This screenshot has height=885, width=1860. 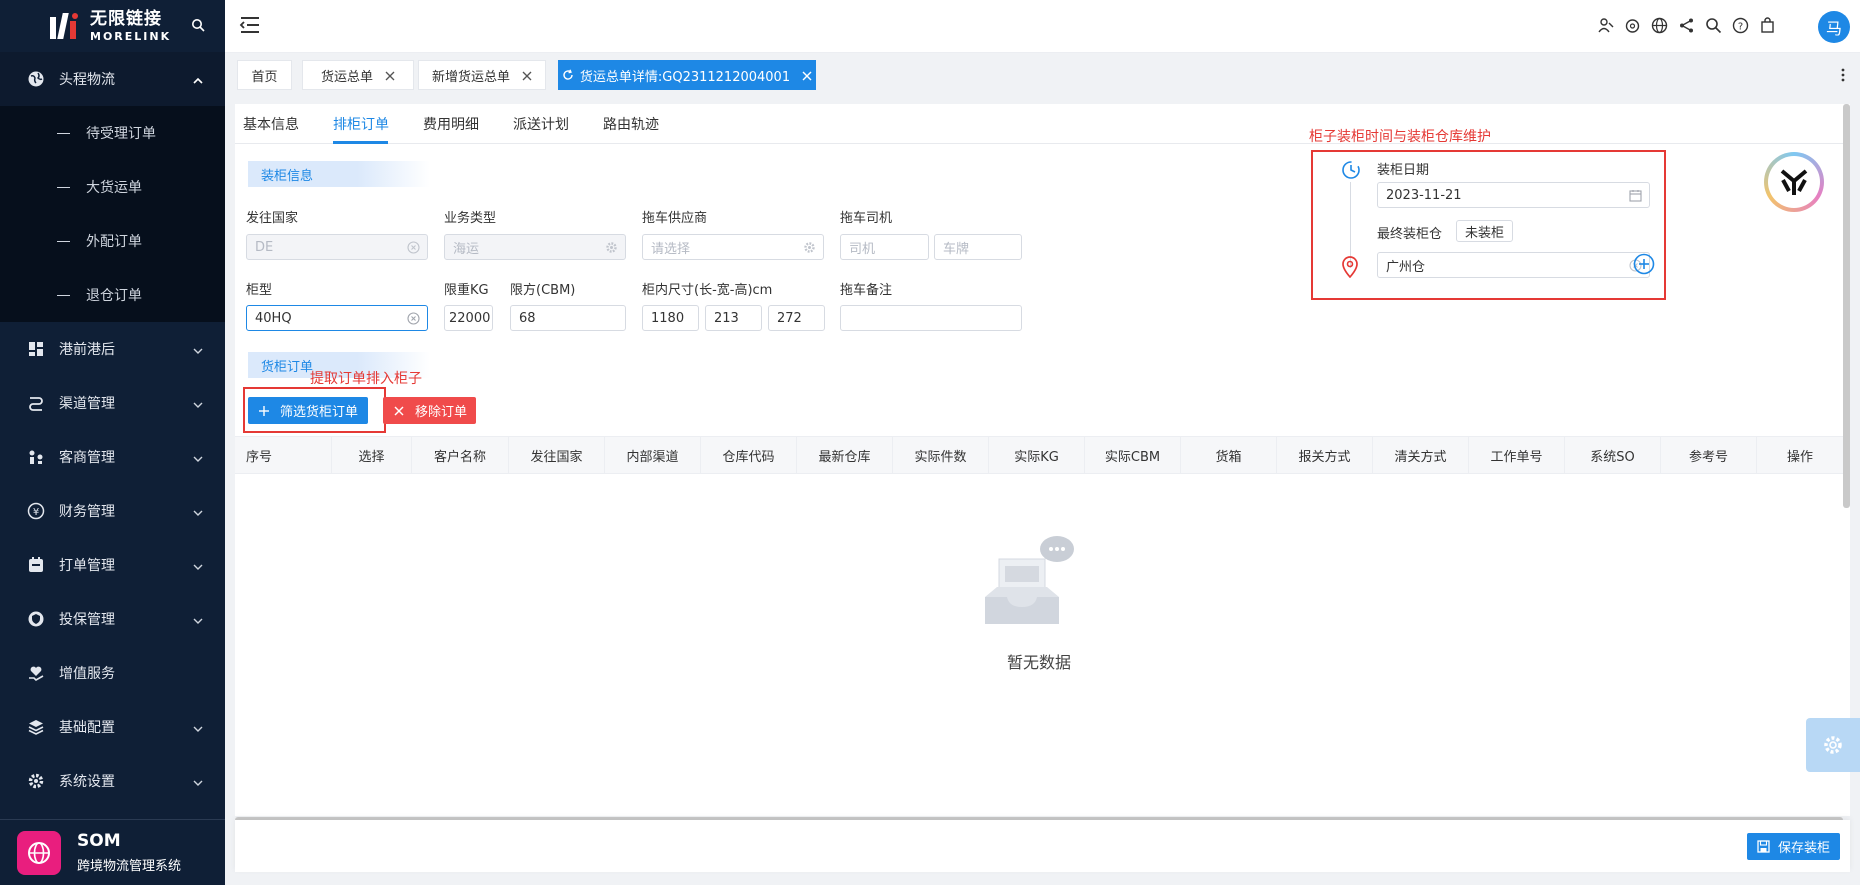 I want to click on empty-inbox-icon, so click(x=1029, y=580).